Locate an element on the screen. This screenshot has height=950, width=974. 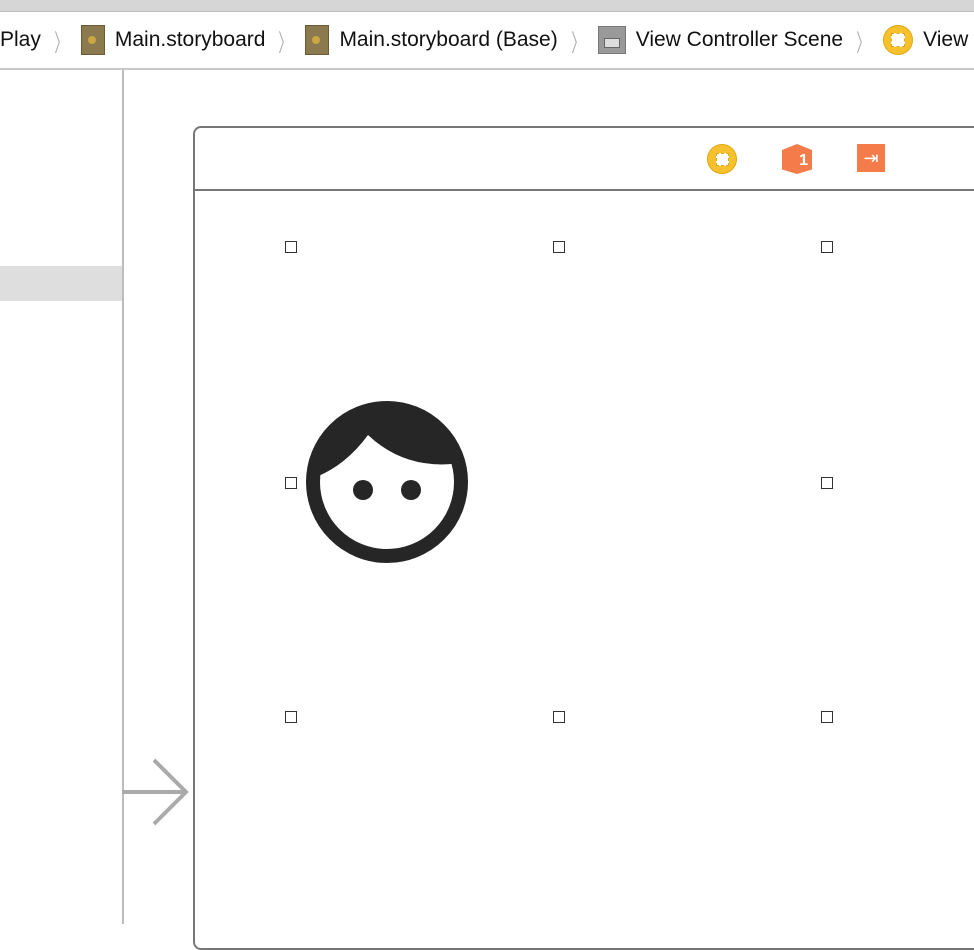
scene-icon is located at coordinates (611, 40).